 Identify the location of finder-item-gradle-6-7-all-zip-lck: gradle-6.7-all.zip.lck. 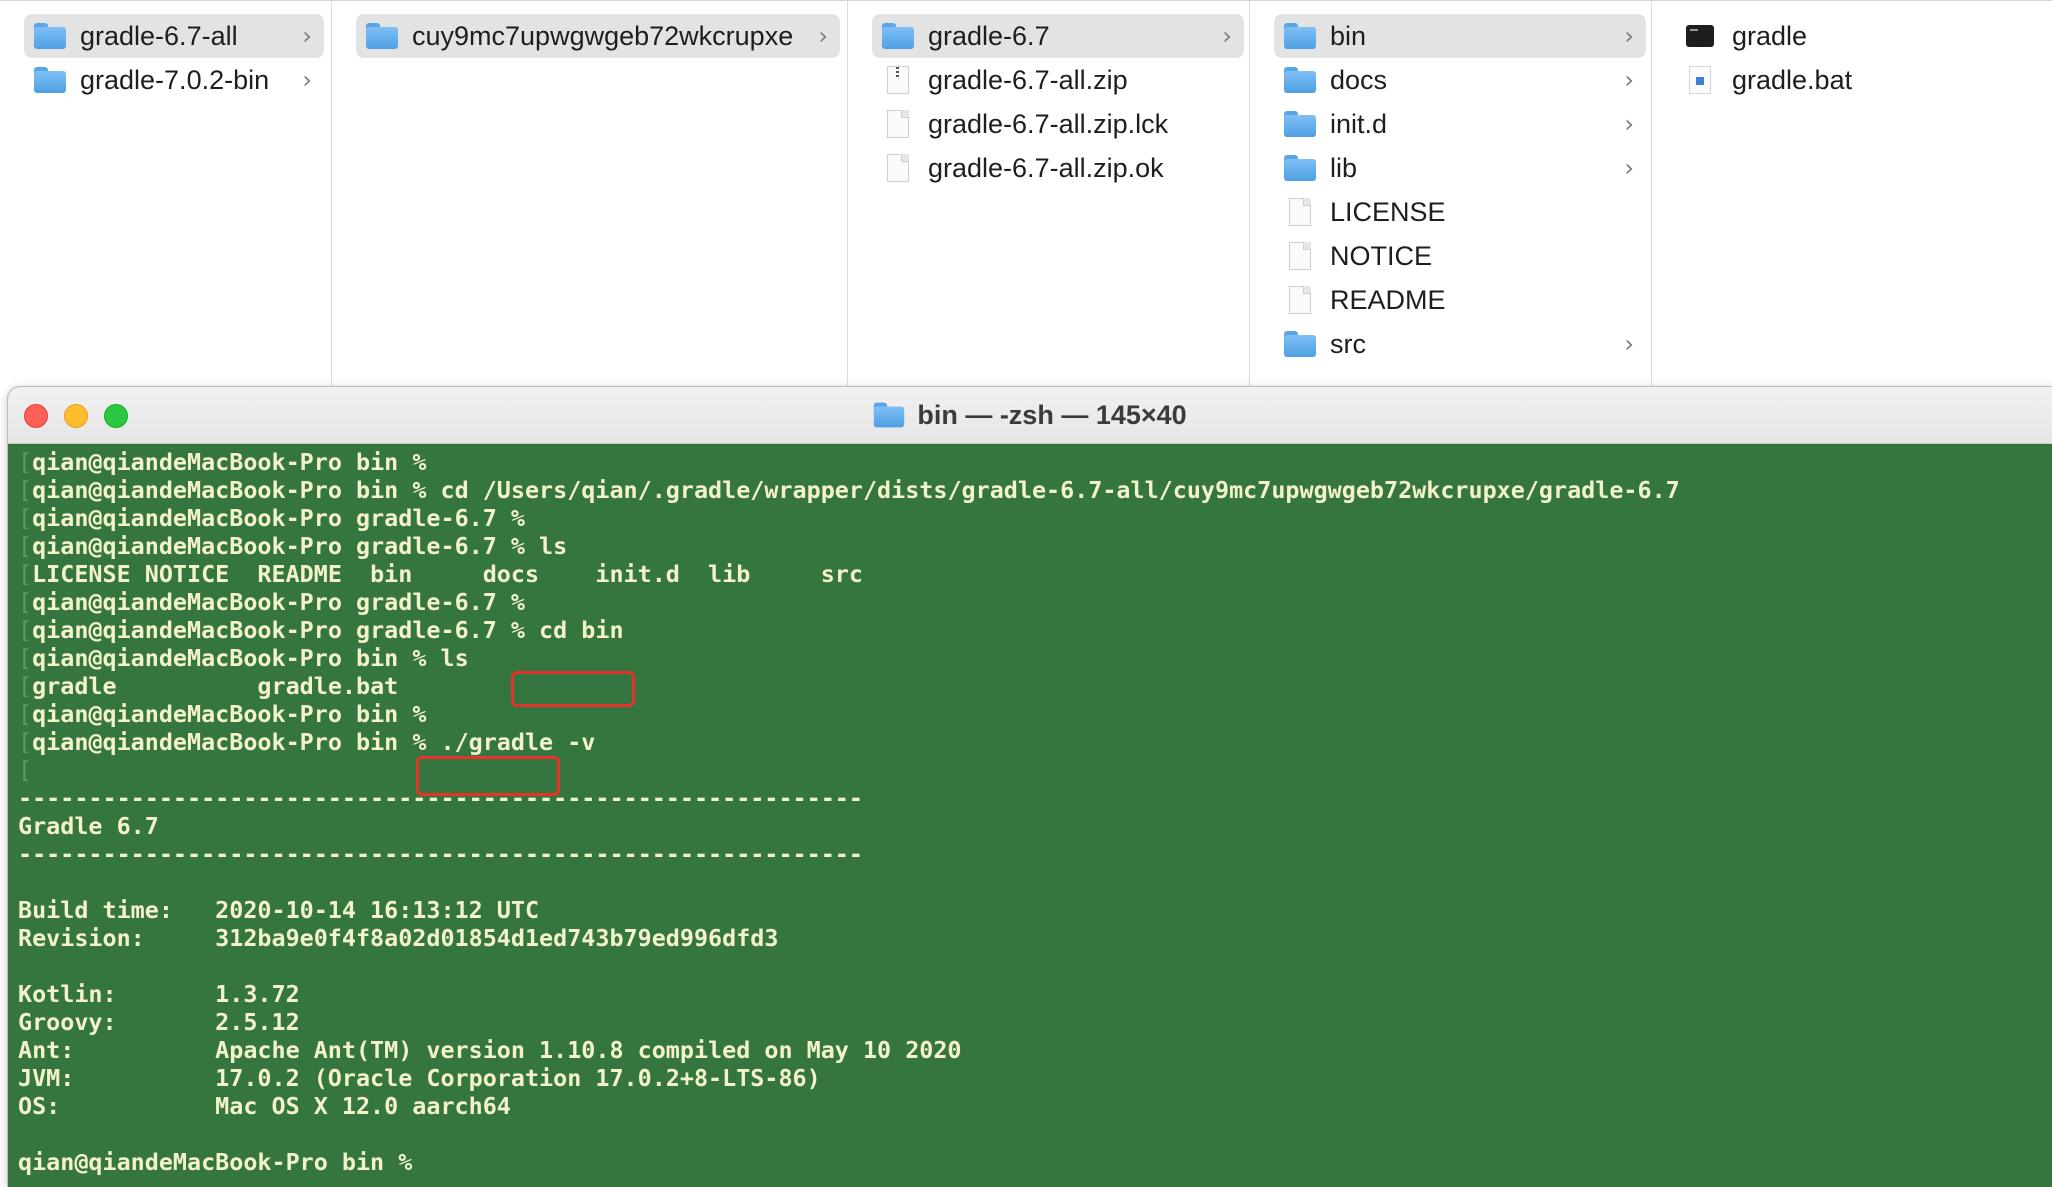
(1058, 124).